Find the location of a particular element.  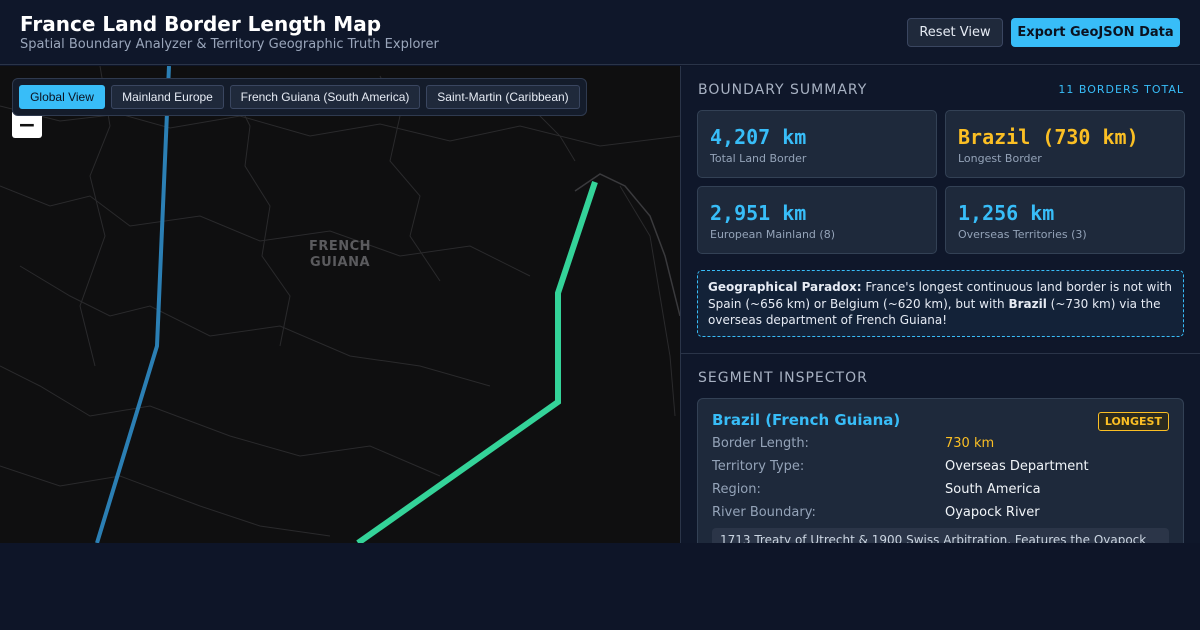

stat-card-longest: Brazil (730 km) Longest Border is located at coordinates (1065, 144).